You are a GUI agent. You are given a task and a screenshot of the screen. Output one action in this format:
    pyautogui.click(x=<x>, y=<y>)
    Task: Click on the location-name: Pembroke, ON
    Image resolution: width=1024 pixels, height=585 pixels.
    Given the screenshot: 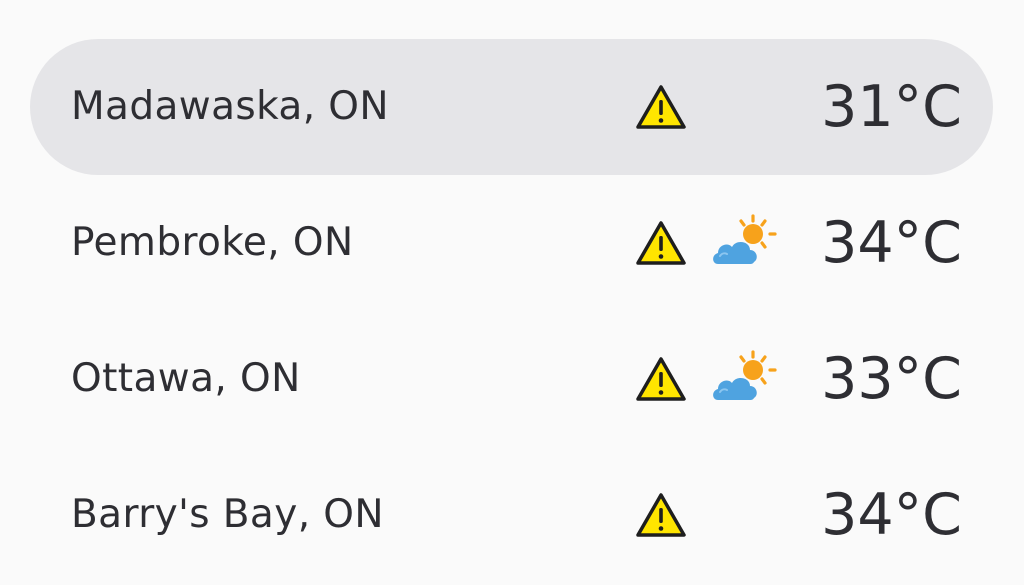 What is the action you would take?
    pyautogui.click(x=212, y=242)
    